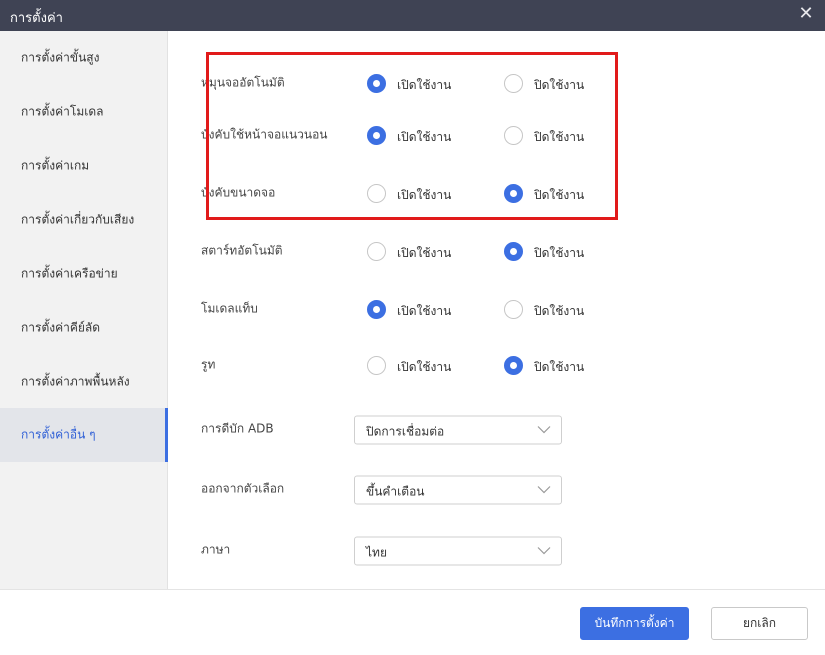 Image resolution: width=825 pixels, height=655 pixels. Describe the element at coordinates (55, 165) in the screenshot. I see `sidebar-item-label: การตั้งค่าเกม` at that location.